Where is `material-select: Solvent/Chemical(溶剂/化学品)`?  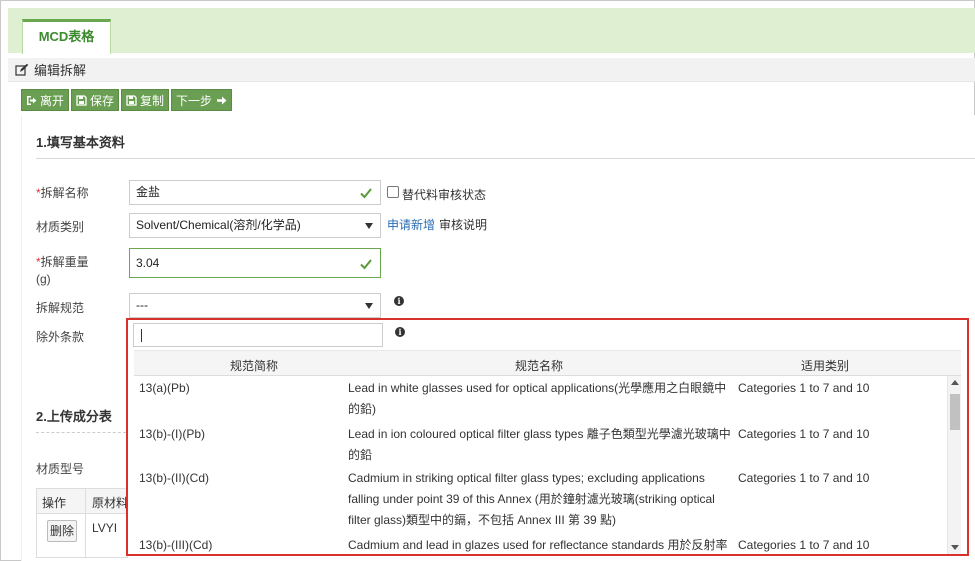 material-select: Solvent/Chemical(溶剂/化学品) is located at coordinates (255, 225).